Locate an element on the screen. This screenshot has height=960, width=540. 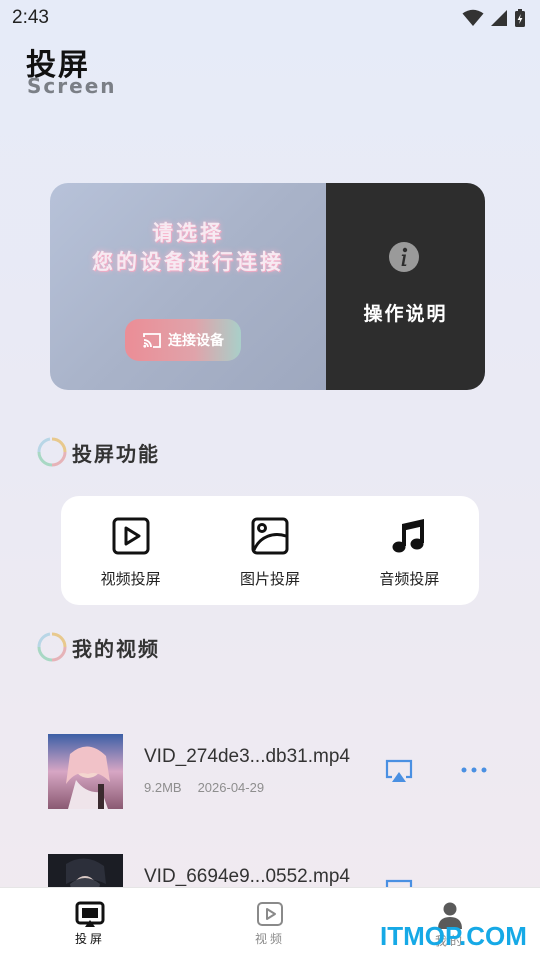
guide-label: 操作说明 is located at coordinates (405, 314).